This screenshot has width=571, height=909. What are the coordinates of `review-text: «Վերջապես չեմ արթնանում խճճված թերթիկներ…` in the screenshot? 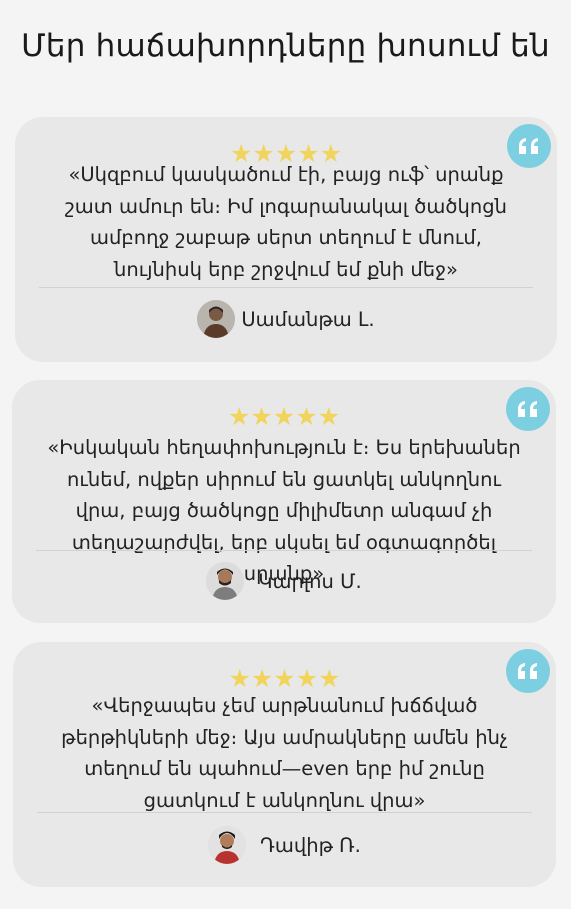 It's located at (284, 753).